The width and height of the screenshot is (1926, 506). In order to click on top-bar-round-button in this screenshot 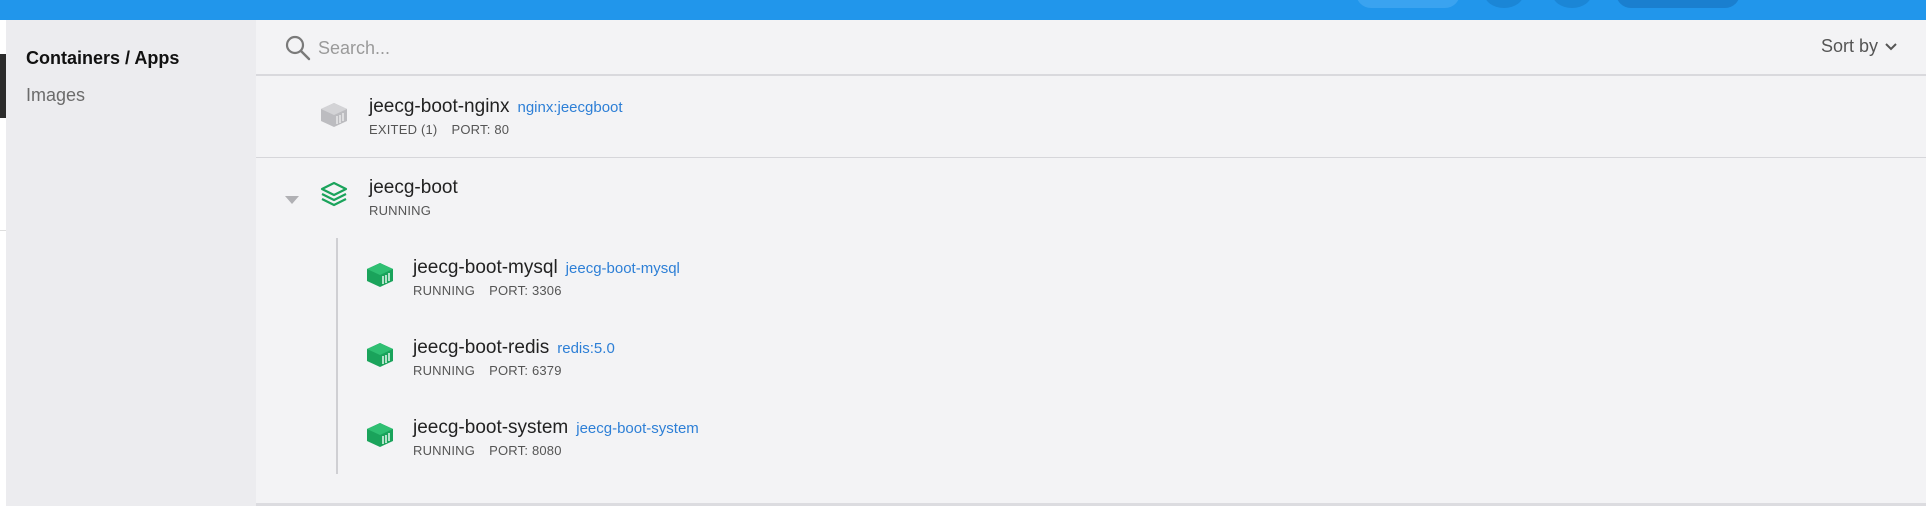, I will do `click(1504, 4)`.